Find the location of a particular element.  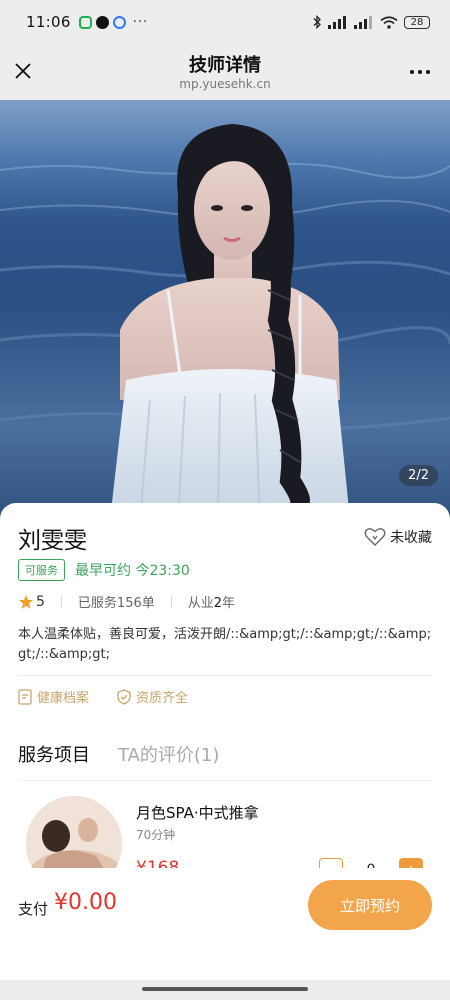

experience-prefix: 从业 is located at coordinates (200, 603).